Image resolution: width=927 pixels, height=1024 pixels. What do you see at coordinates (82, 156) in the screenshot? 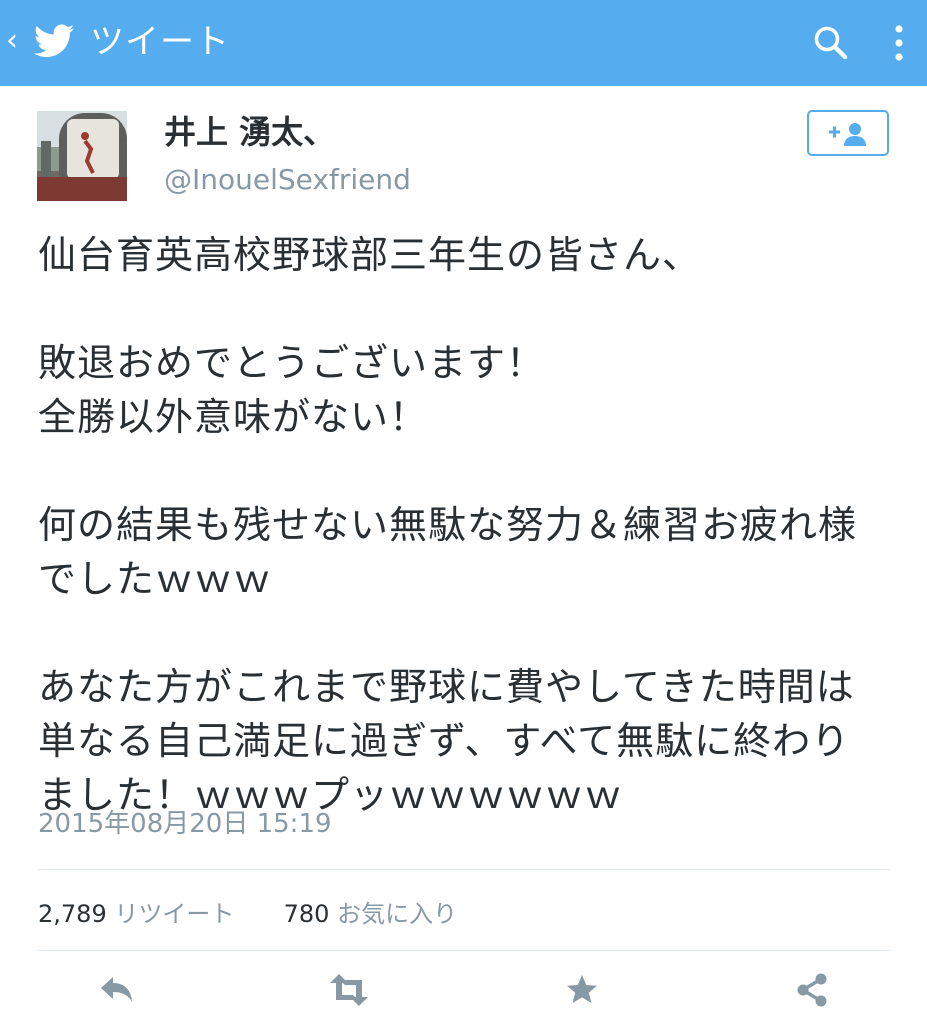
I see `avatar` at bounding box center [82, 156].